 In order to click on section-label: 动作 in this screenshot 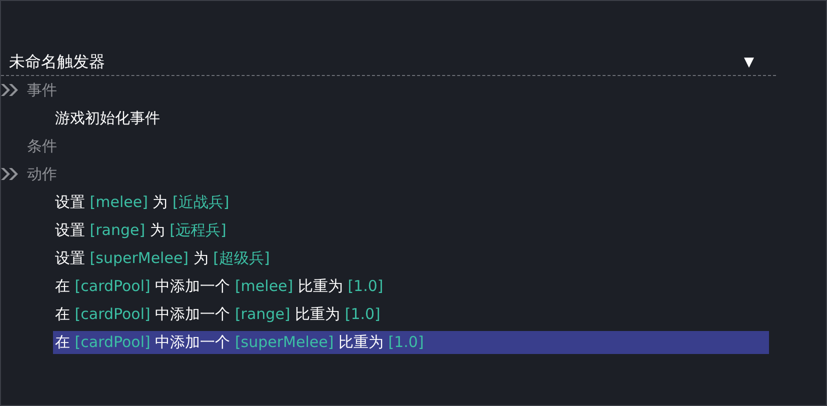, I will do `click(42, 174)`.